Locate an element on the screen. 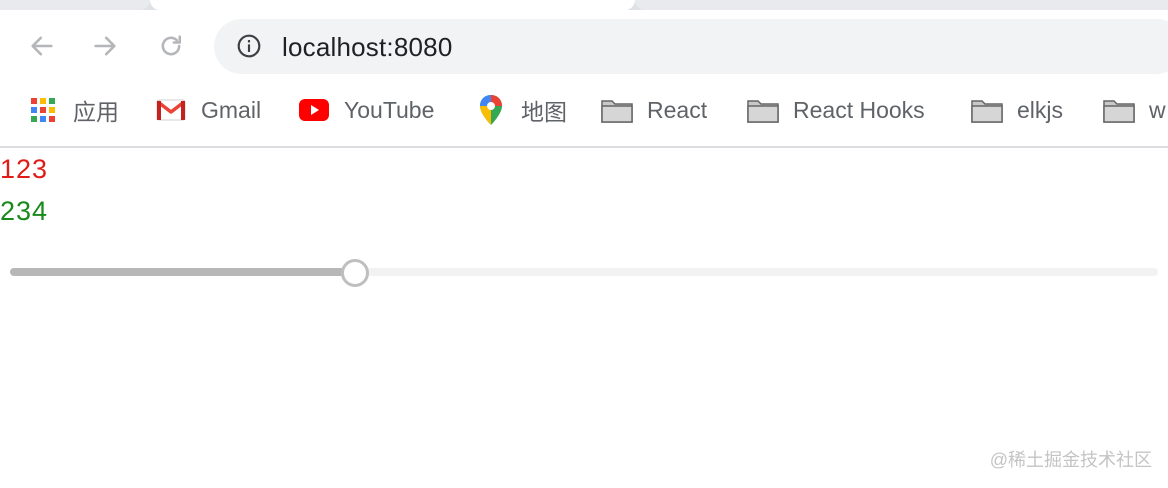  reload-icon is located at coordinates (171, 45).